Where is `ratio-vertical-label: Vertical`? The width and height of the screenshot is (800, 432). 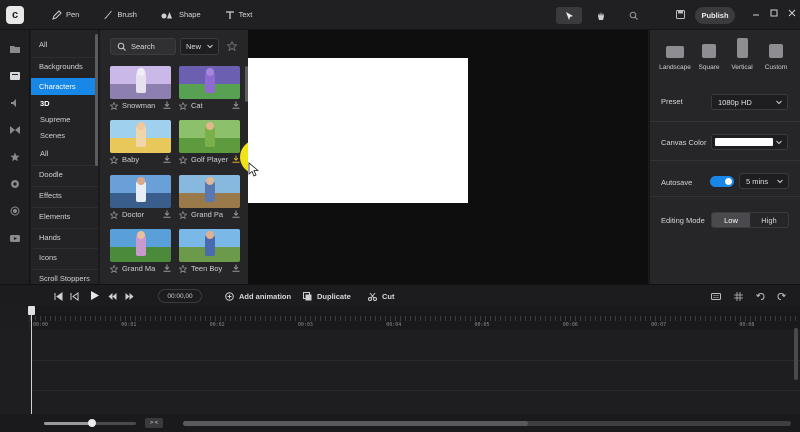
ratio-vertical-label: Vertical is located at coordinates (742, 67).